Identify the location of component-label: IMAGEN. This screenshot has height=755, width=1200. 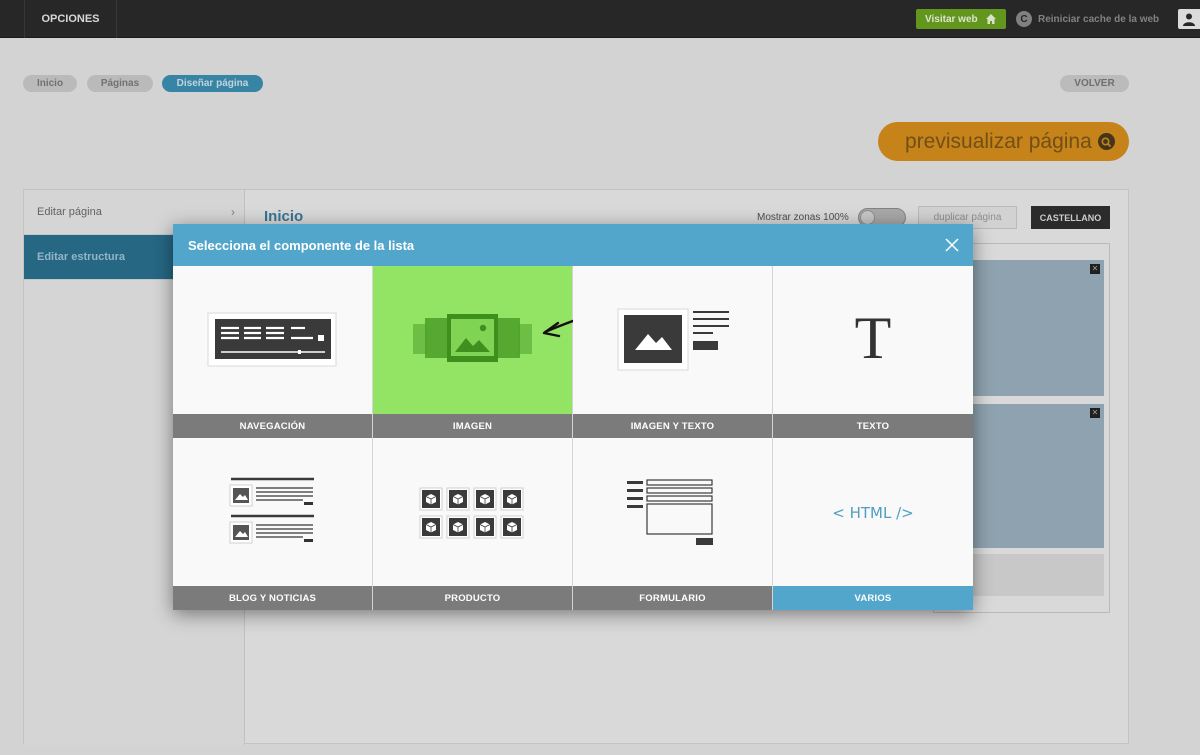
(472, 426).